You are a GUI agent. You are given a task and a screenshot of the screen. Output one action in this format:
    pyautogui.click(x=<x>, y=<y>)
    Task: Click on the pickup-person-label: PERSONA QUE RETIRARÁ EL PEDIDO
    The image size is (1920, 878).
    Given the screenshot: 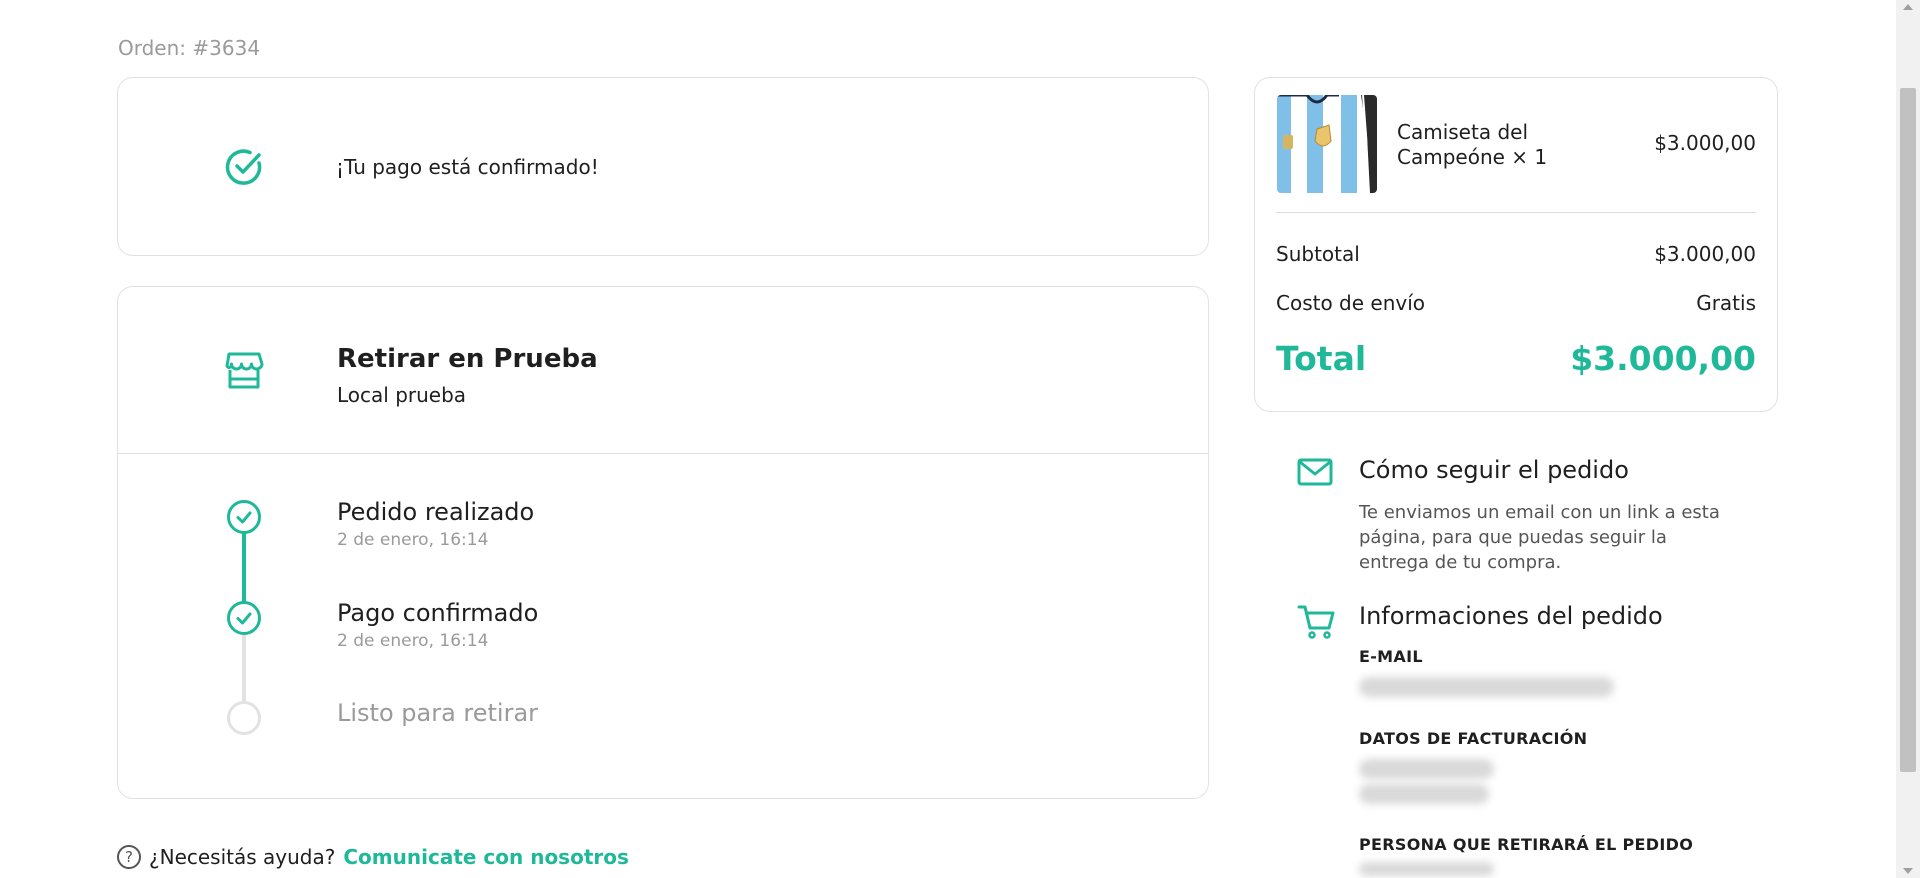 What is the action you would take?
    pyautogui.click(x=1526, y=844)
    